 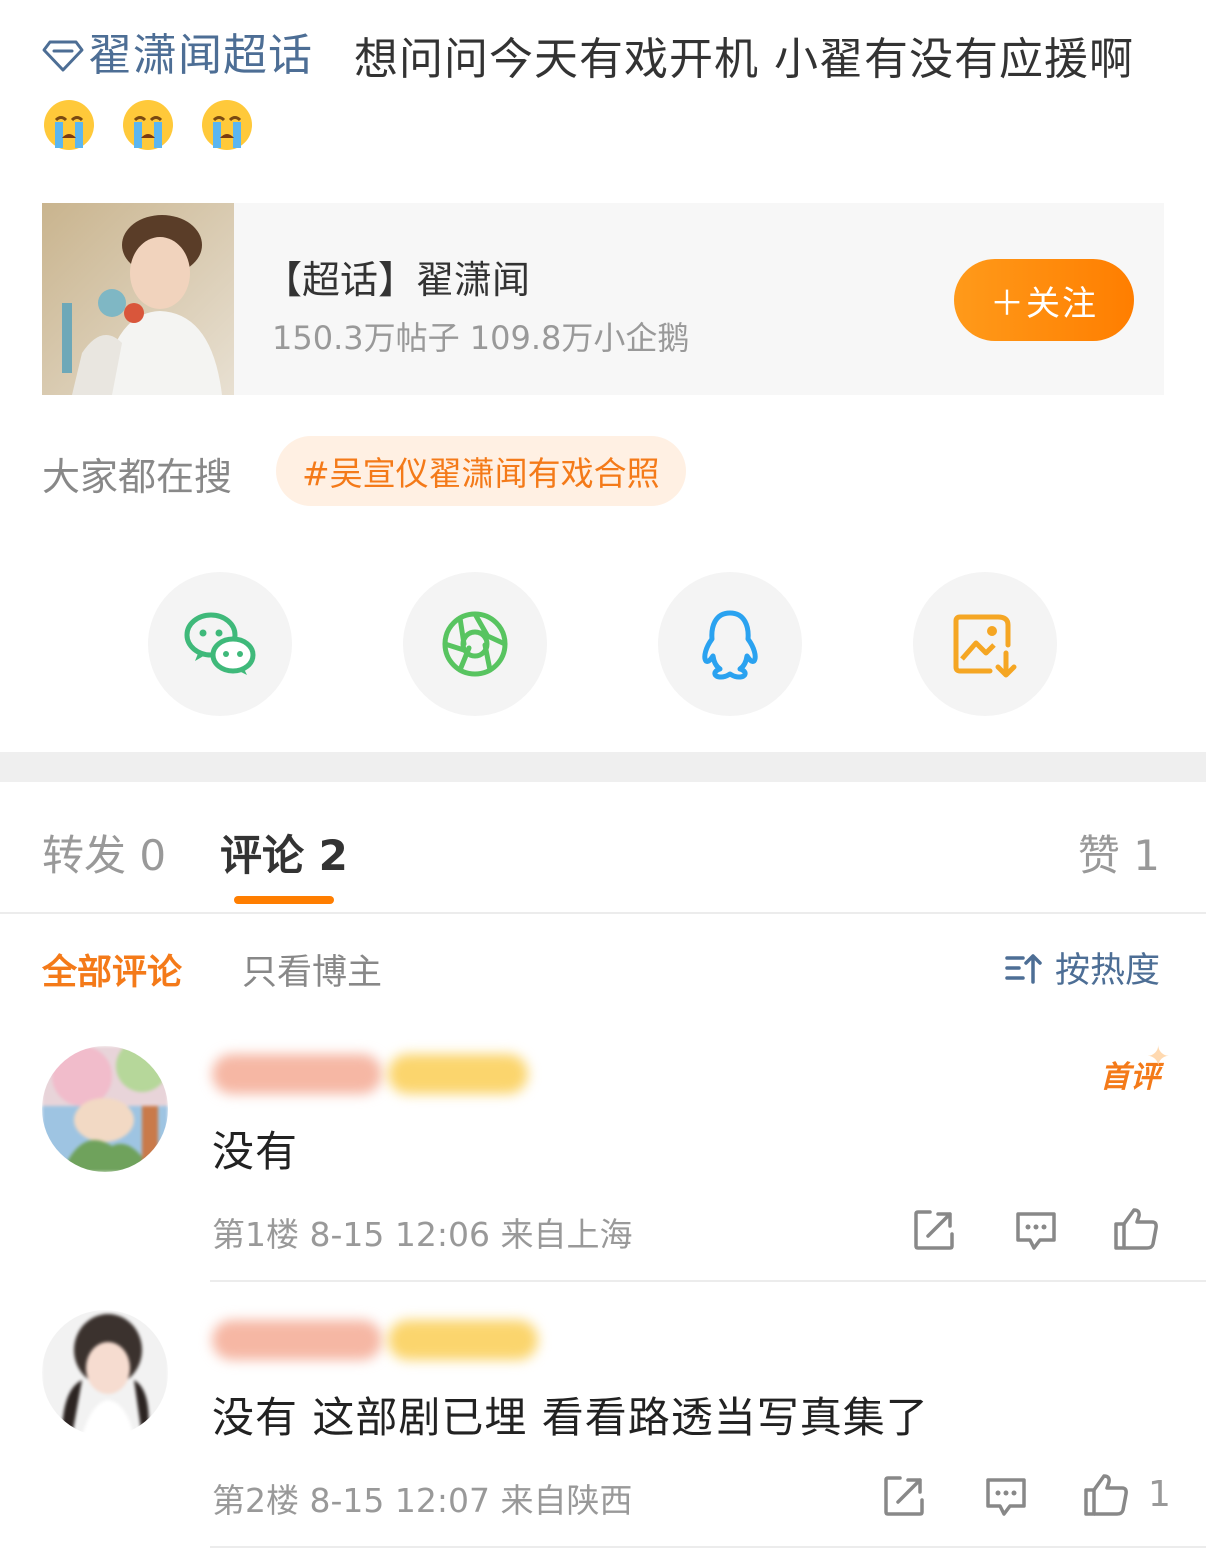 What do you see at coordinates (138, 299) in the screenshot?
I see `supertopic-thumbnail` at bounding box center [138, 299].